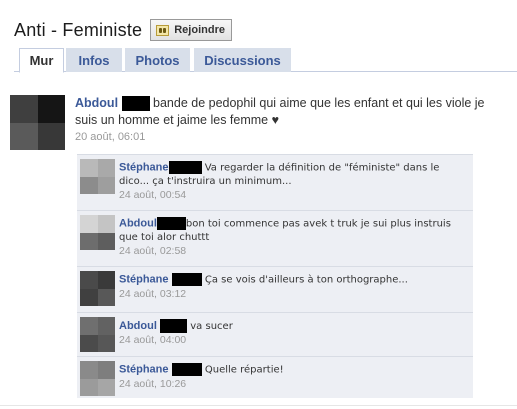  What do you see at coordinates (294, 377) in the screenshot?
I see `comment-body: Stéphane Quelle répartie! 24 août, 10:26` at bounding box center [294, 377].